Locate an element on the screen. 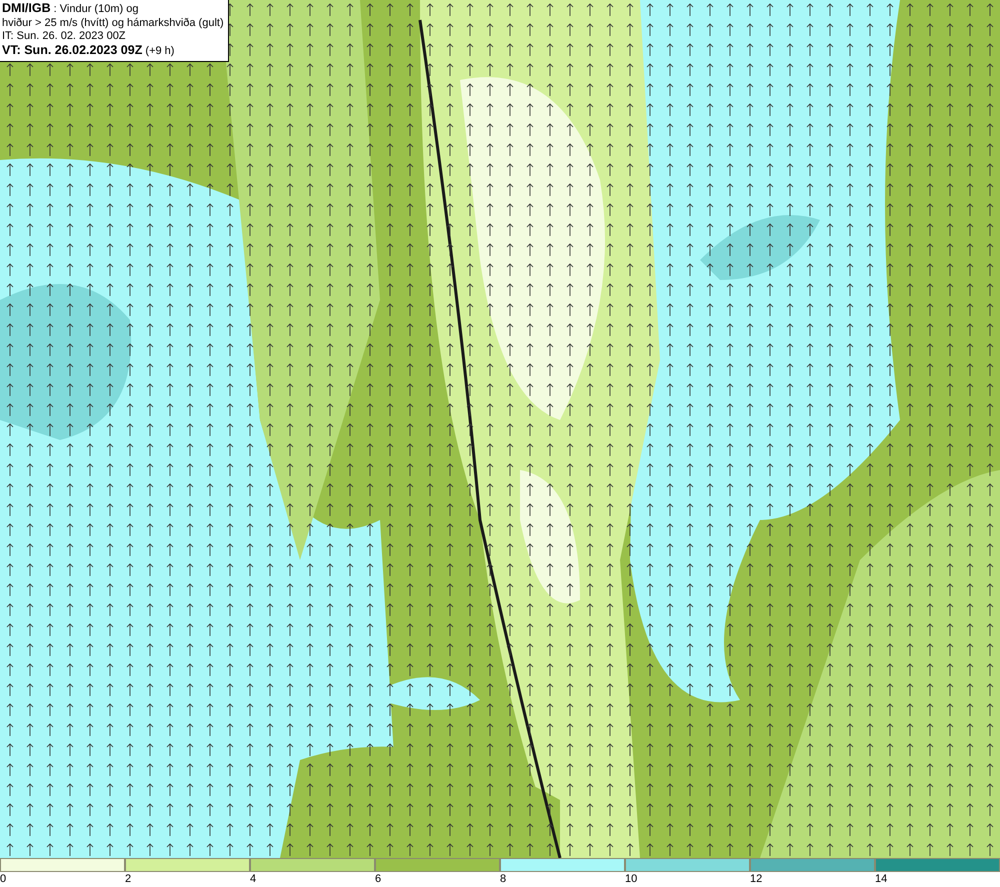 This screenshot has width=1000, height=887. info-text: DMI/IGB : Vindur (10m) og is located at coordinates (71, 9).